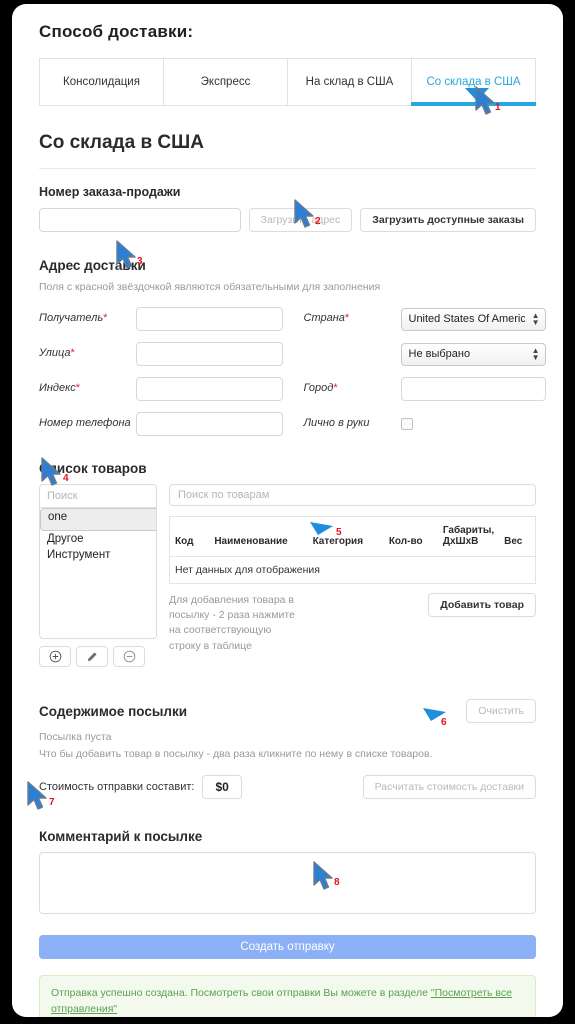 Image resolution: width=575 pixels, height=1024 pixels. Describe the element at coordinates (287, 882) in the screenshot. I see `comment-textarea` at that location.